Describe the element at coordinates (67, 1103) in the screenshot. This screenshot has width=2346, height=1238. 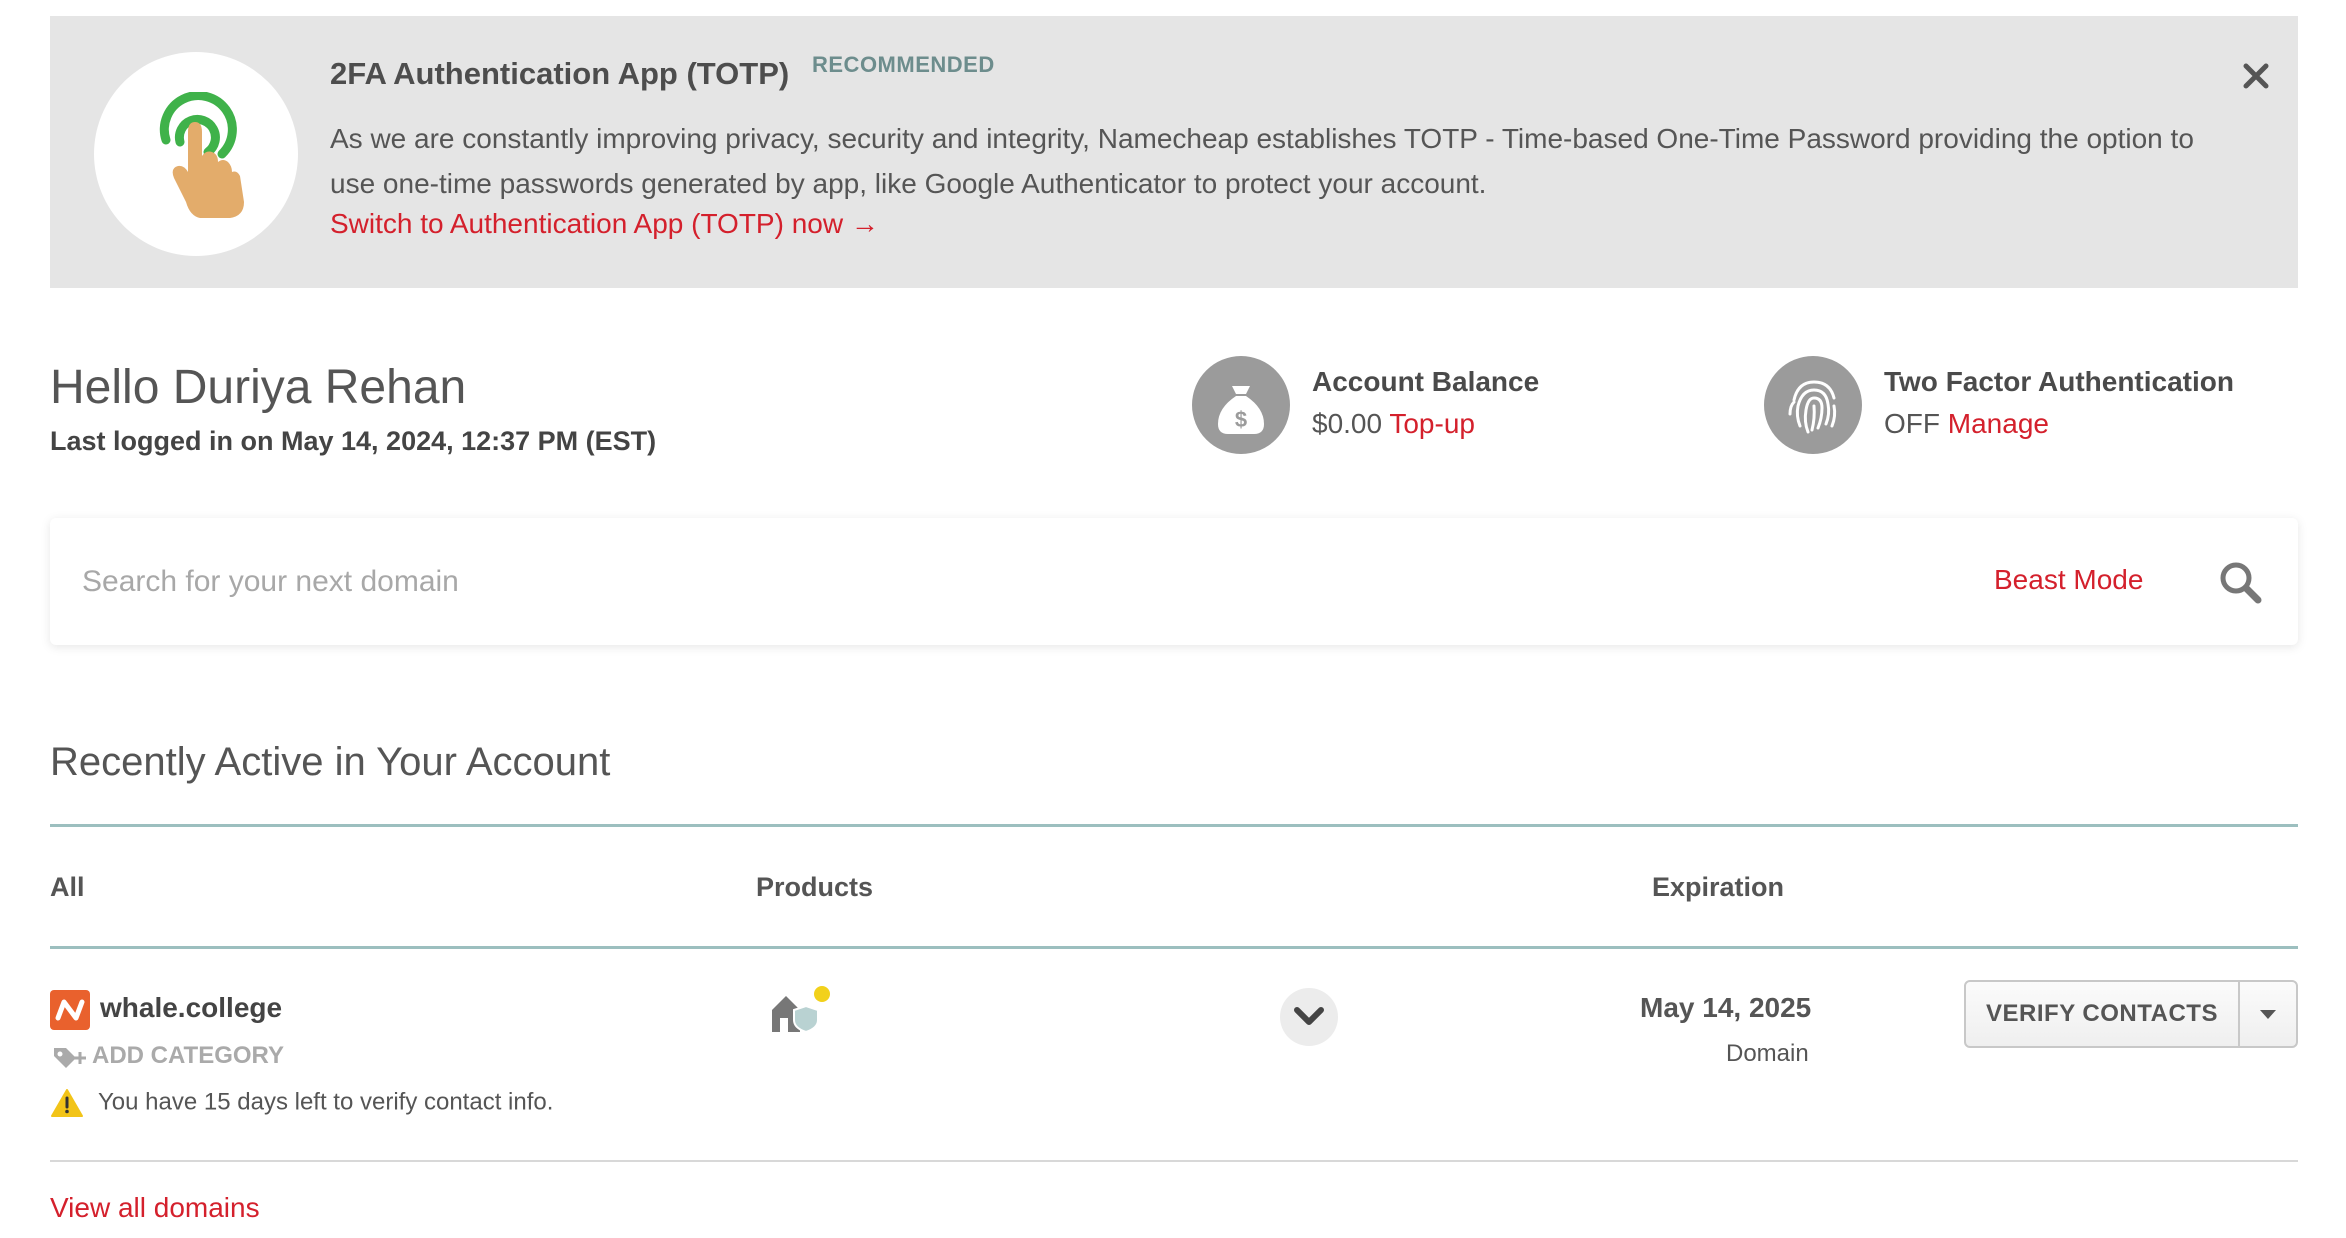
I see `warning-icon` at that location.